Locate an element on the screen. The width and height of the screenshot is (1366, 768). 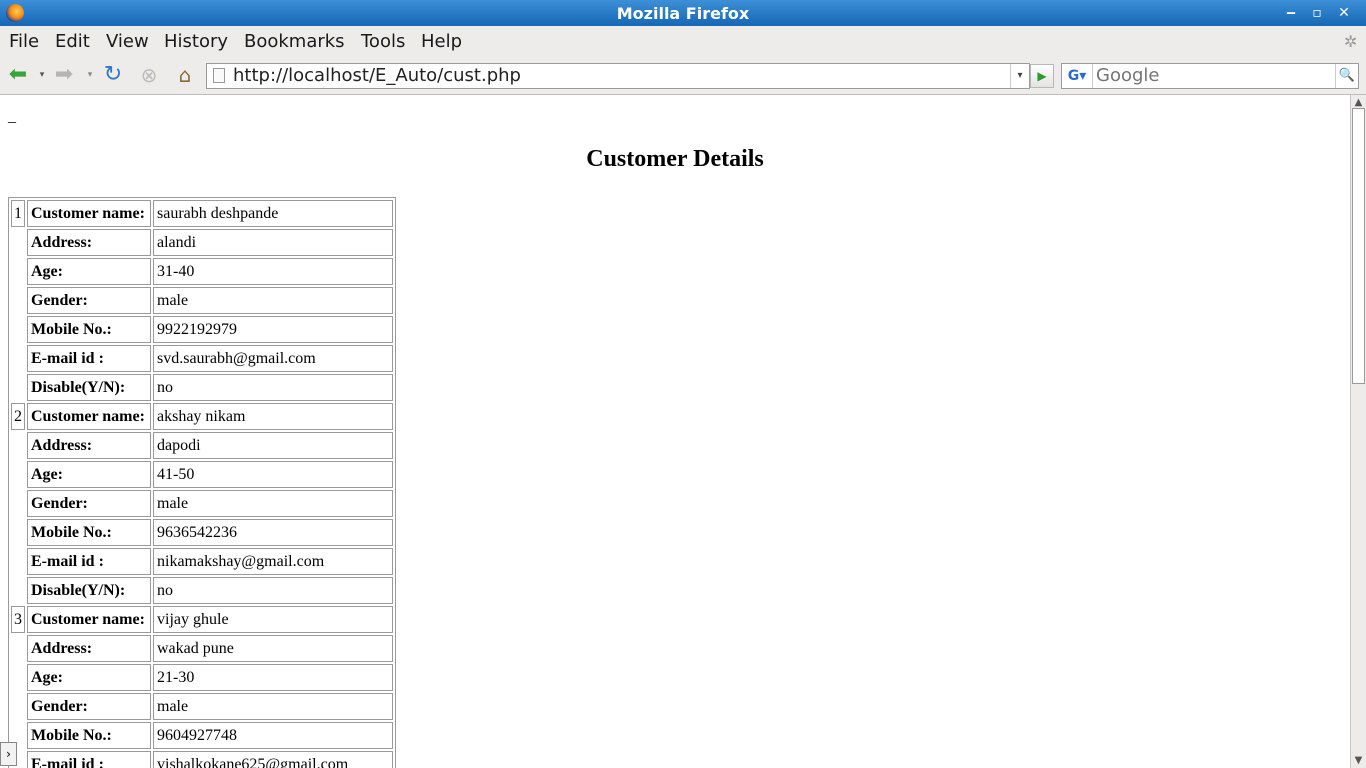
table-row: E-mail id : nikamakshay@gmail.com is located at coordinates (202, 561).